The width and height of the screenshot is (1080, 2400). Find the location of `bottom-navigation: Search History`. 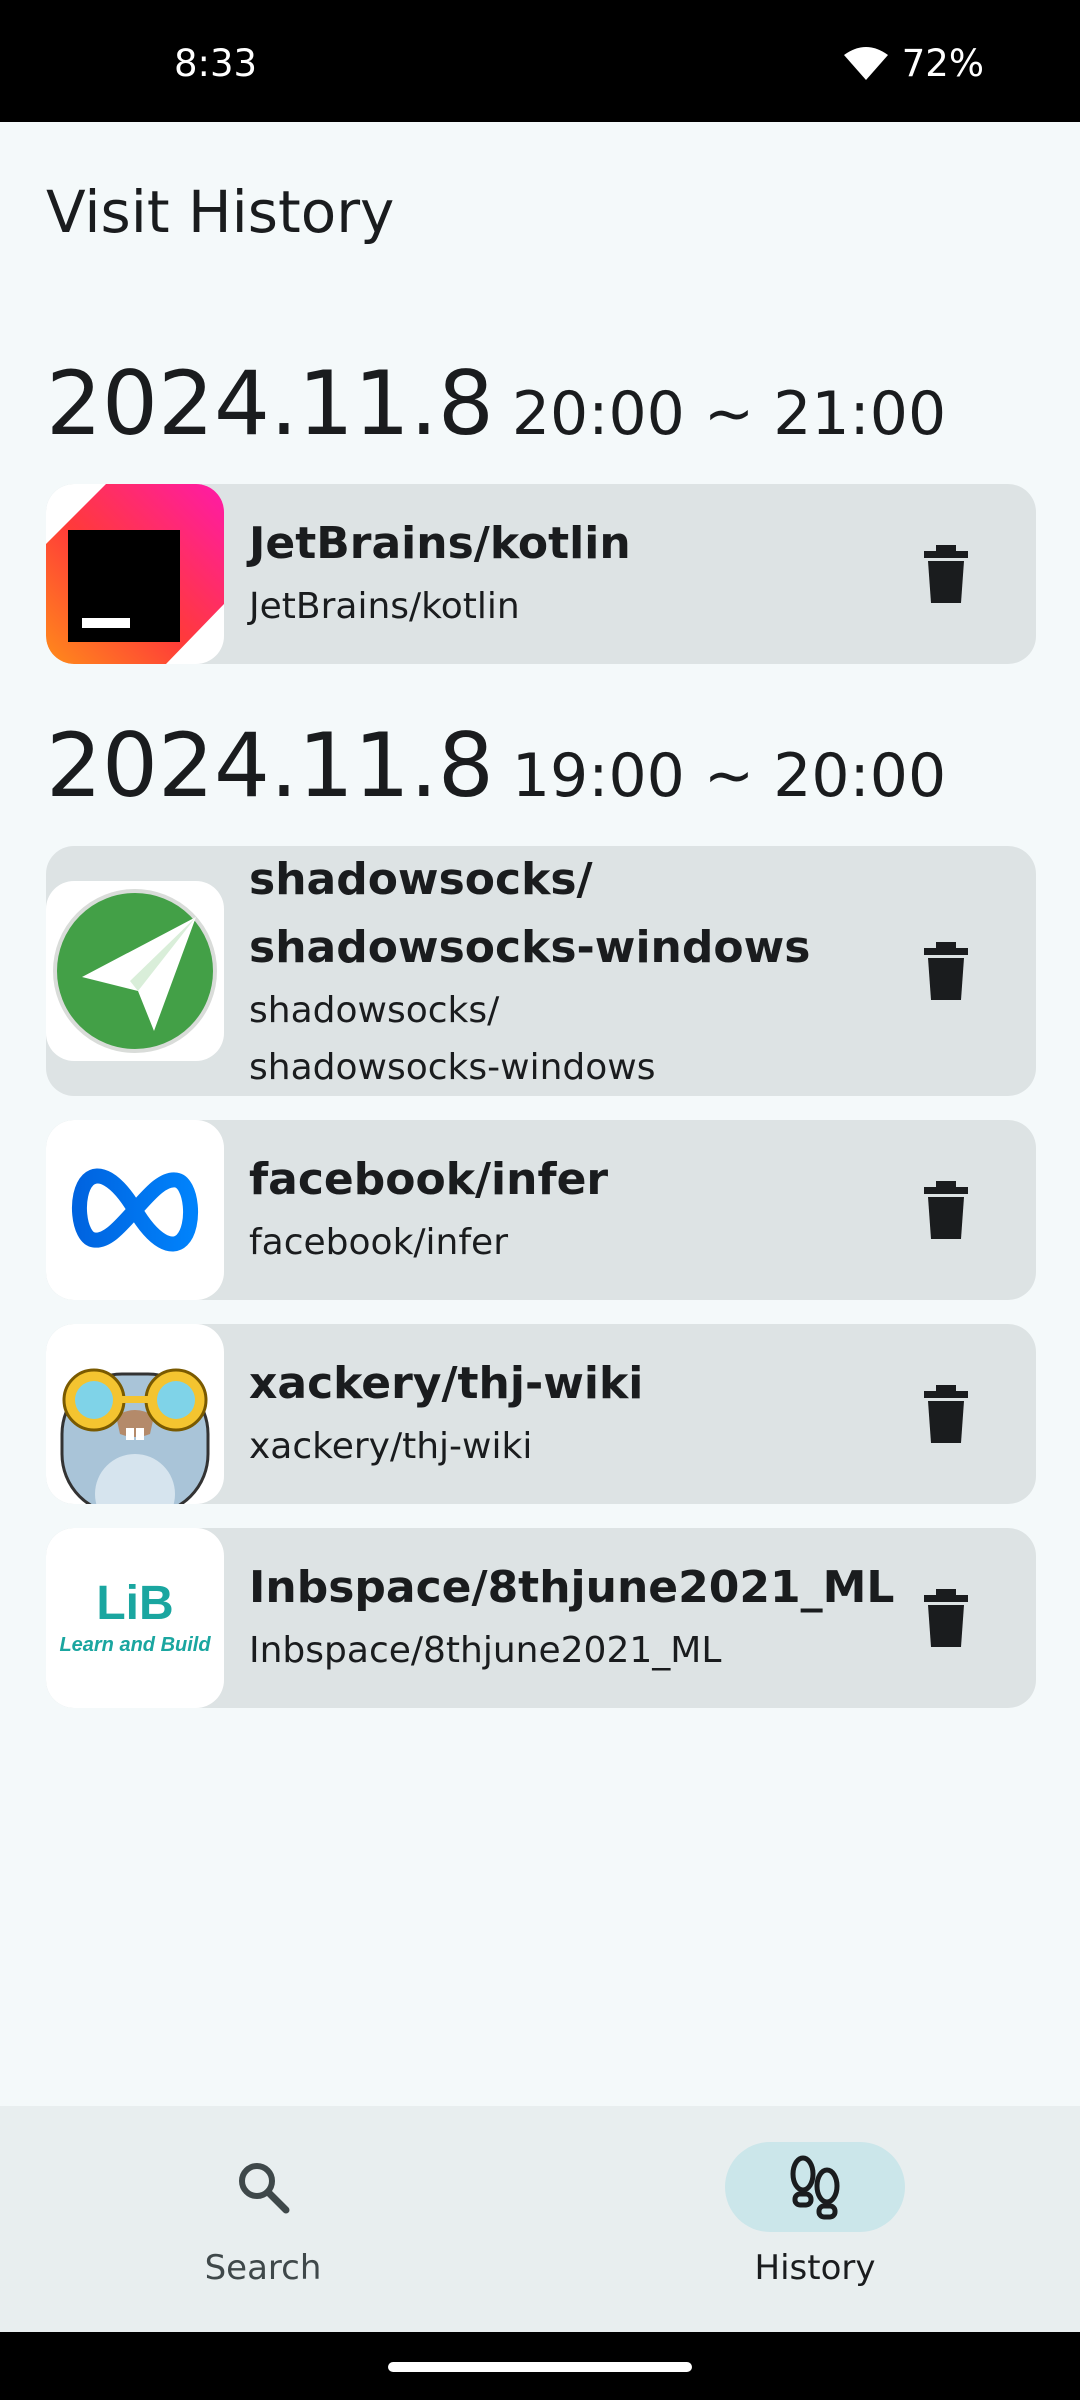

bottom-navigation: Search History is located at coordinates (540, 2219).